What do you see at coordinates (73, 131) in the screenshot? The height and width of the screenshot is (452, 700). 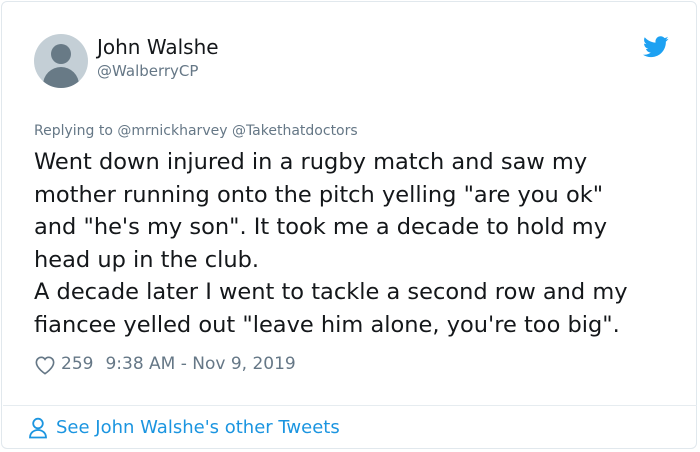 I see `replying-prefix: Replying to` at bounding box center [73, 131].